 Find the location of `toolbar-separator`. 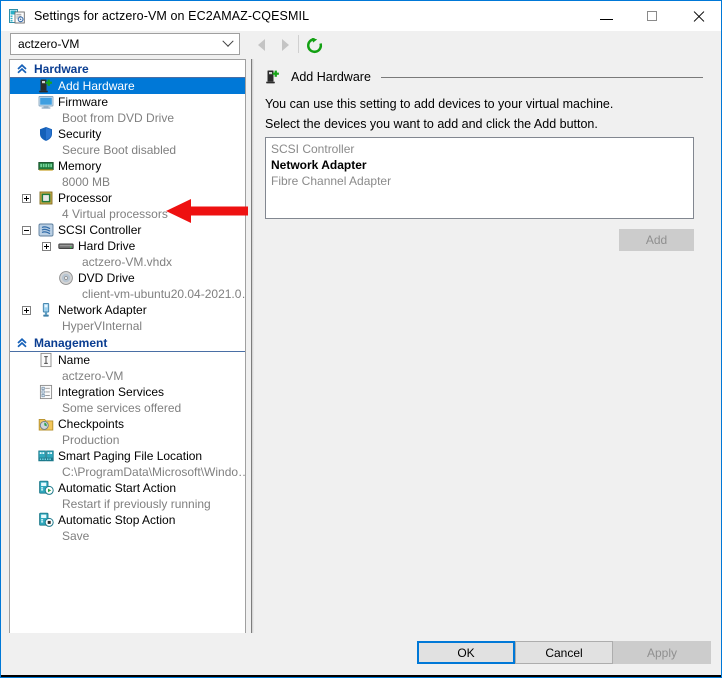

toolbar-separator is located at coordinates (298, 44).